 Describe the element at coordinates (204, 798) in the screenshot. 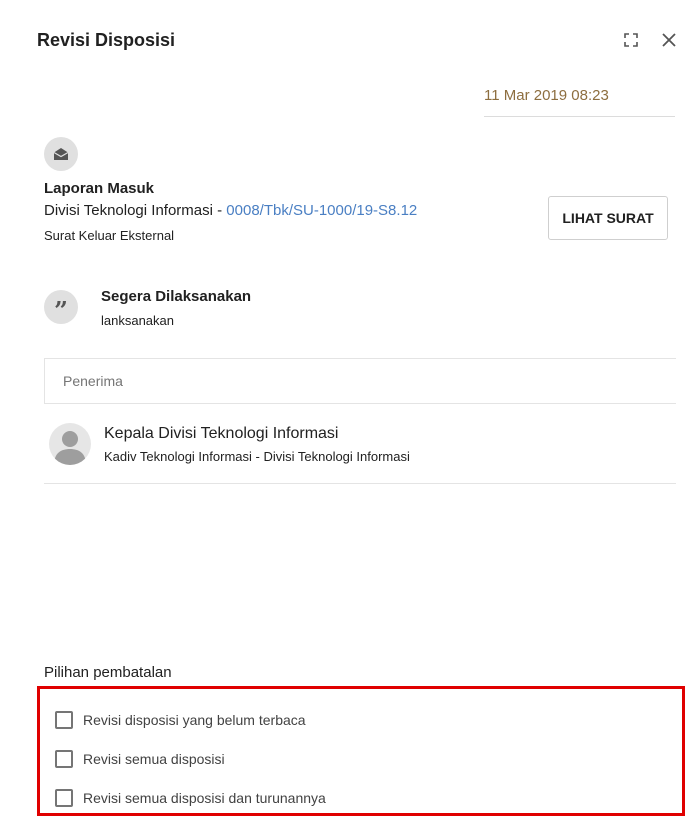

I see `cancel-option-label: Revisi semua disposisi dan turunannya` at that location.